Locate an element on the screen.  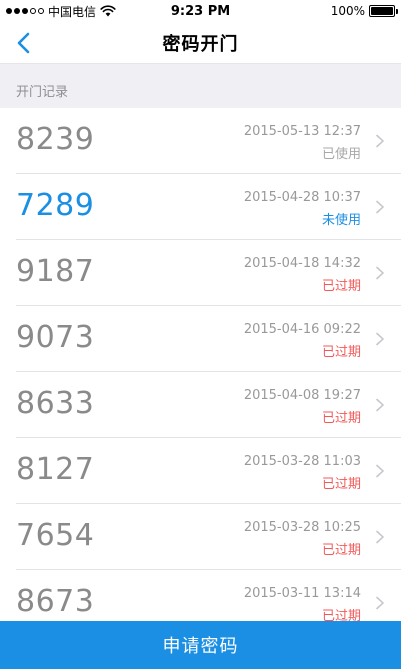
record-code: 7654 is located at coordinates (55, 535).